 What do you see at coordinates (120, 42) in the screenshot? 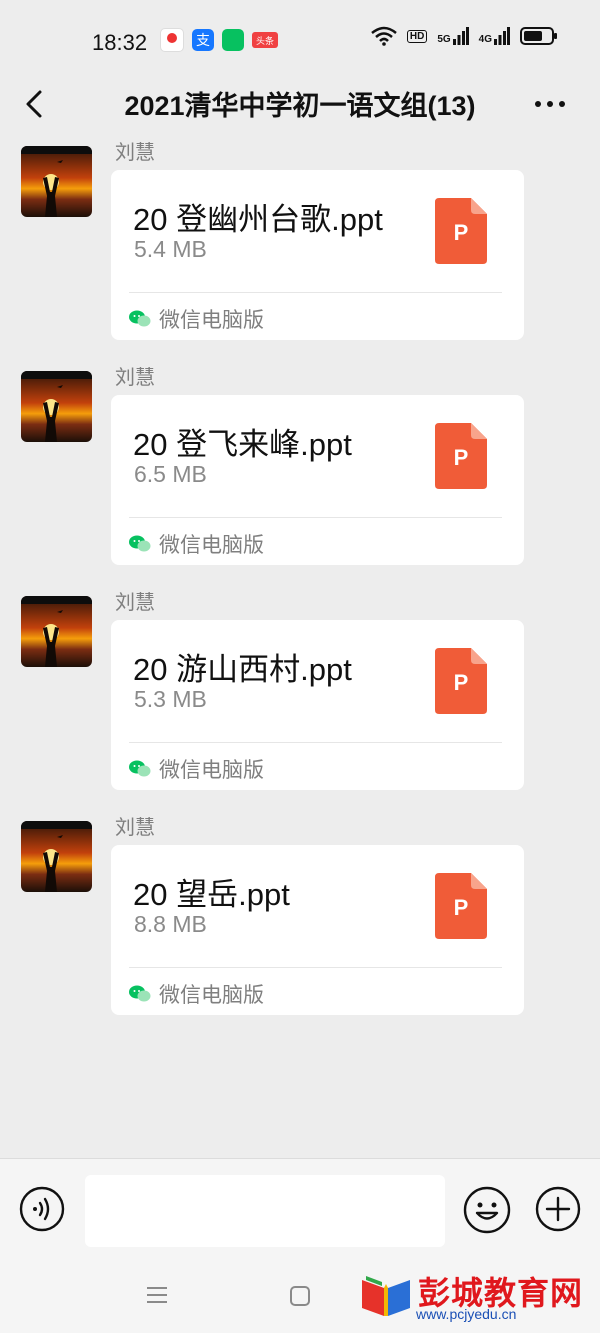
I see `status-time: 18:32` at bounding box center [120, 42].